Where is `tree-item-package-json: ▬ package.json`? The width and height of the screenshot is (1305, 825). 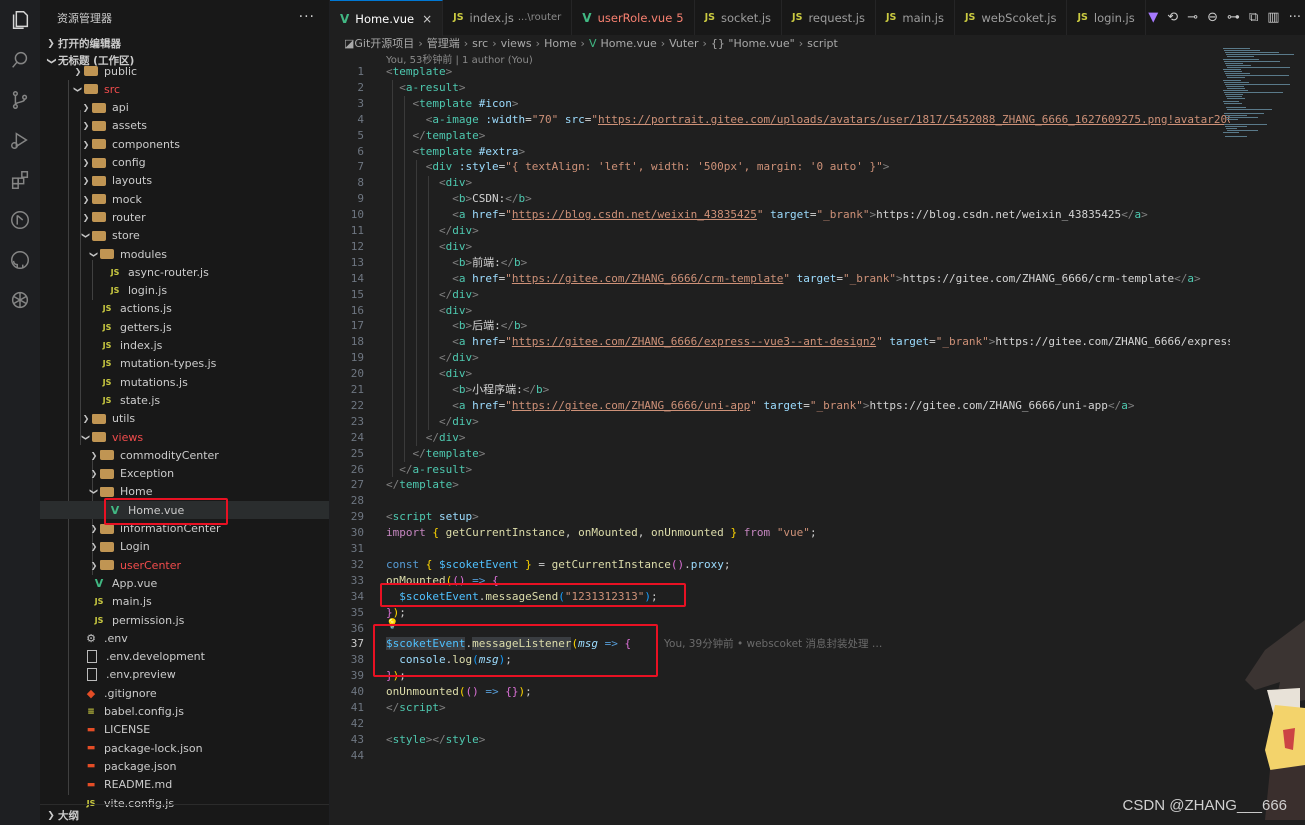
tree-item-package-json: ▬ package.json is located at coordinates (184, 766).